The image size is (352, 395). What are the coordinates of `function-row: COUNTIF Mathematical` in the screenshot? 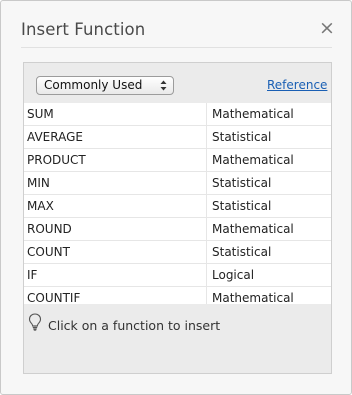 It's located at (177, 295).